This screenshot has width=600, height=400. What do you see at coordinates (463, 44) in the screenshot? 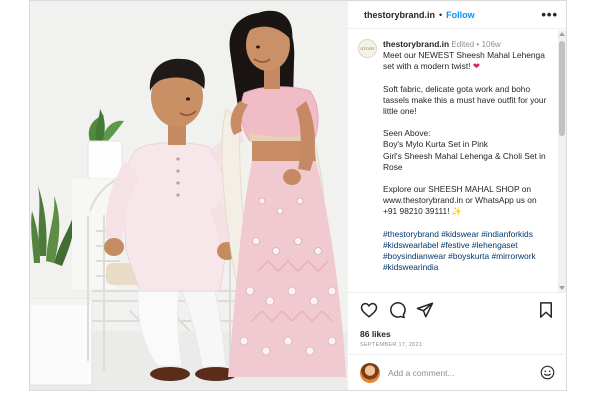
I see `caption-edited: Edited` at bounding box center [463, 44].